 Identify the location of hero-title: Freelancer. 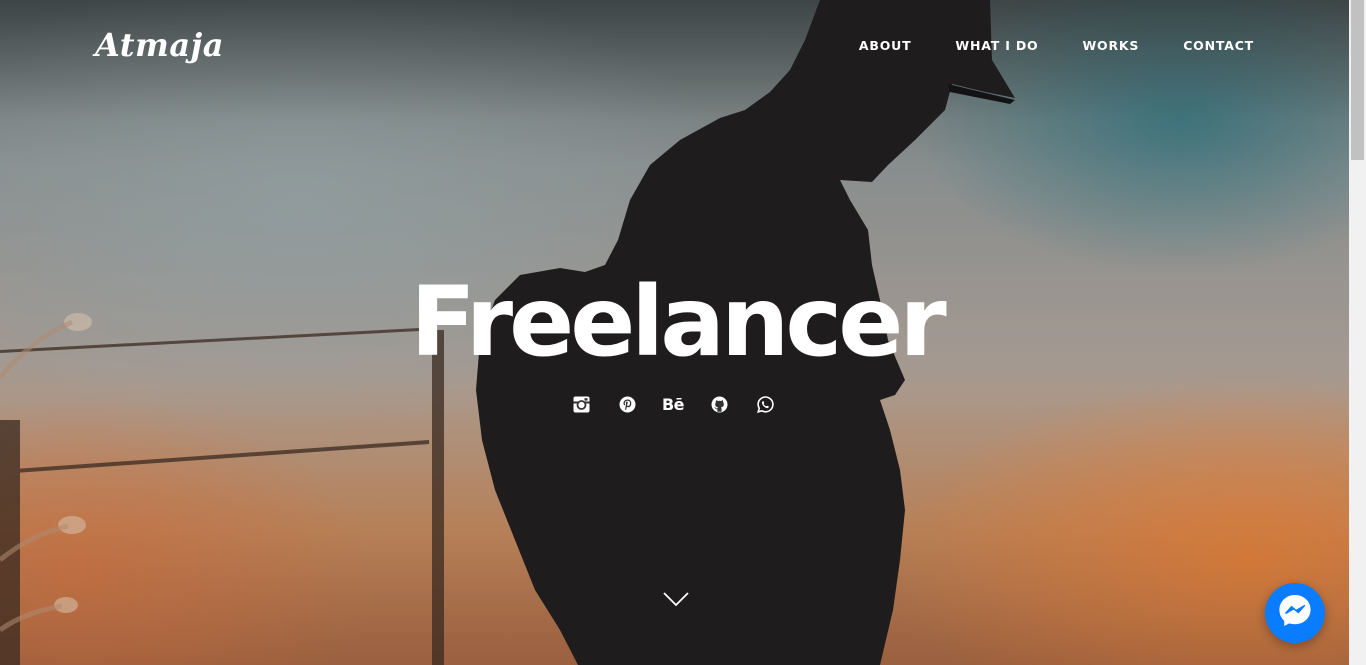
(678, 322).